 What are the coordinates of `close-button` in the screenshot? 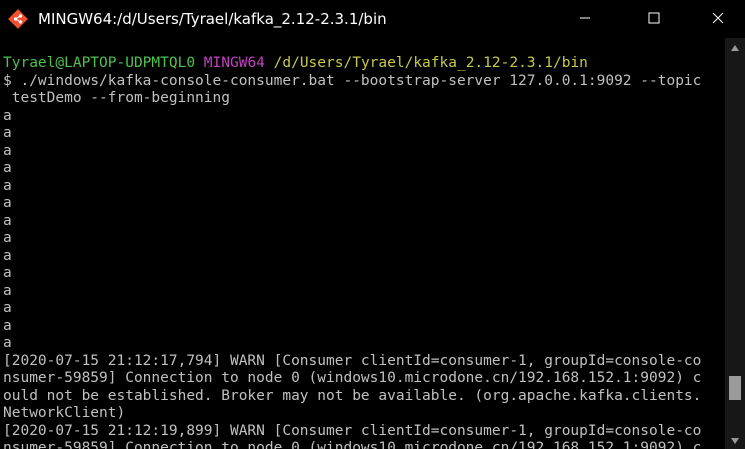 It's located at (718, 19).